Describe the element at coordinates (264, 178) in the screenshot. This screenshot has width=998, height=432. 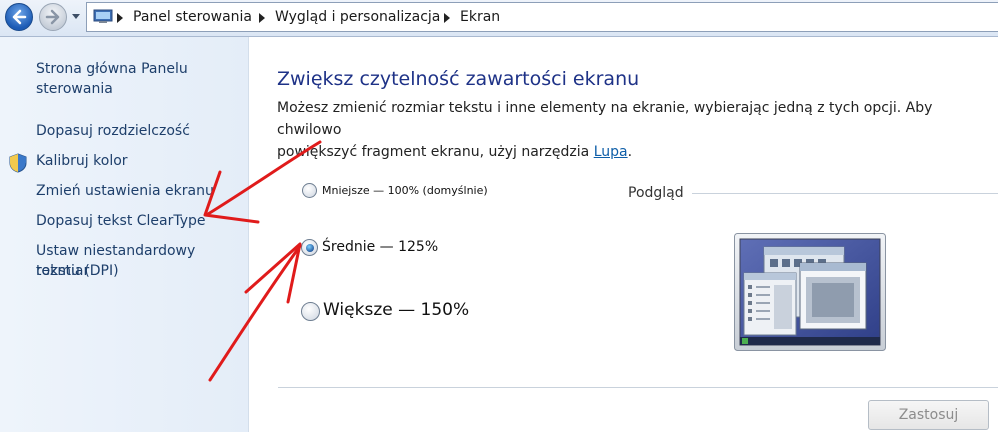
I see `annotation-arrow-upper` at that location.